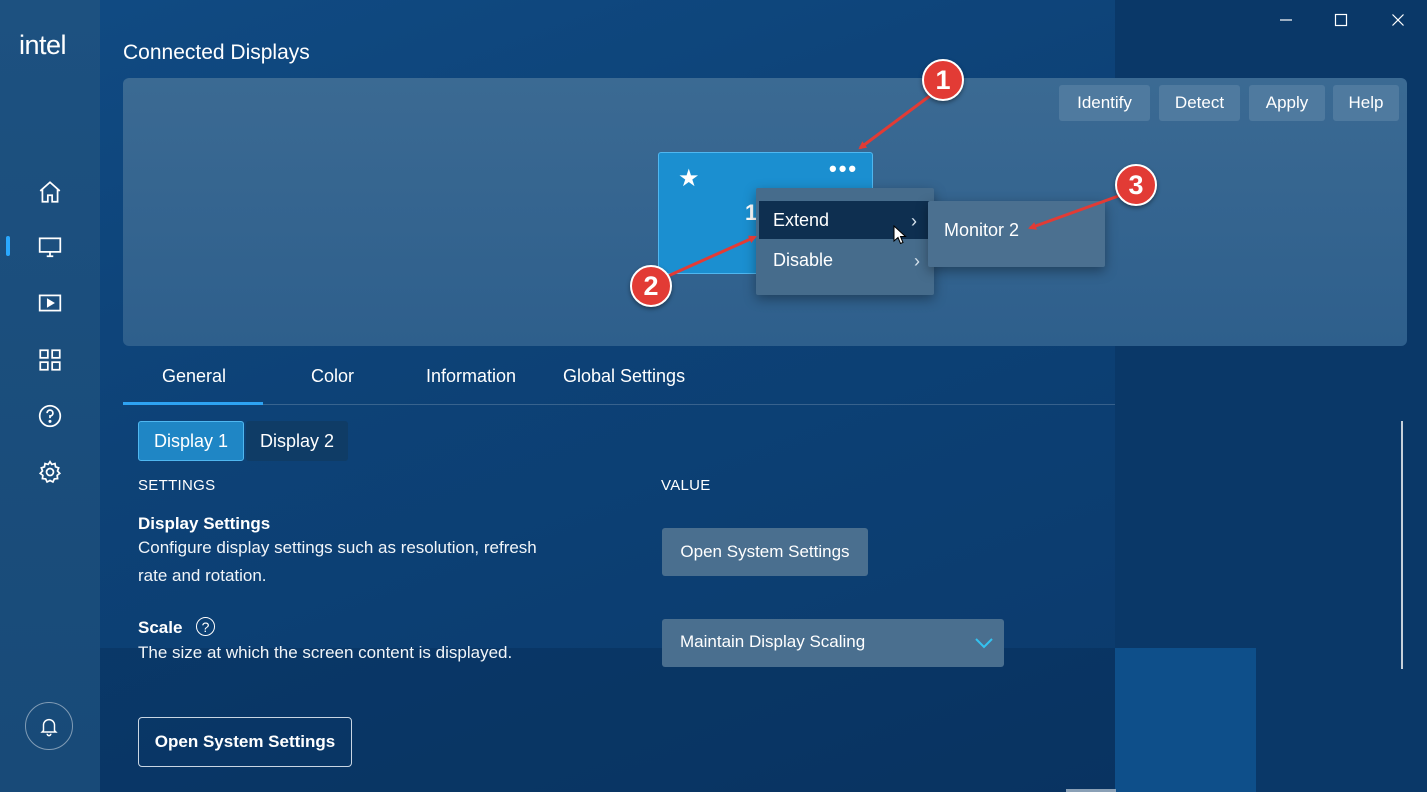 The height and width of the screenshot is (792, 1427). Describe the element at coordinates (651, 286) in the screenshot. I see `callout-2: 2` at that location.